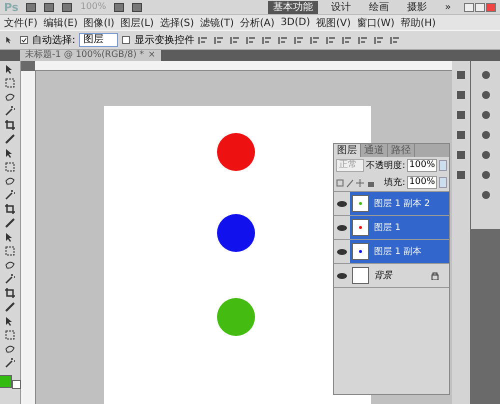 The height and width of the screenshot is (404, 500). I want to click on background-swatch, so click(16, 384).